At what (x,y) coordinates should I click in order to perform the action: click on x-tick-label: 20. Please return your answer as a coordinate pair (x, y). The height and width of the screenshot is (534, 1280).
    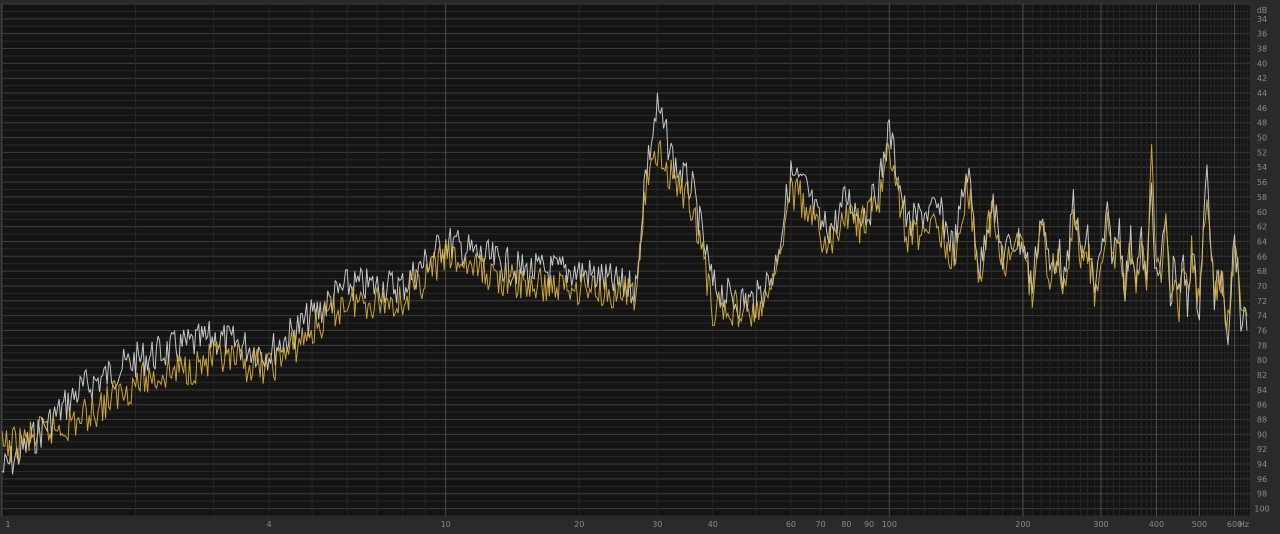
    Looking at the image, I should click on (579, 524).